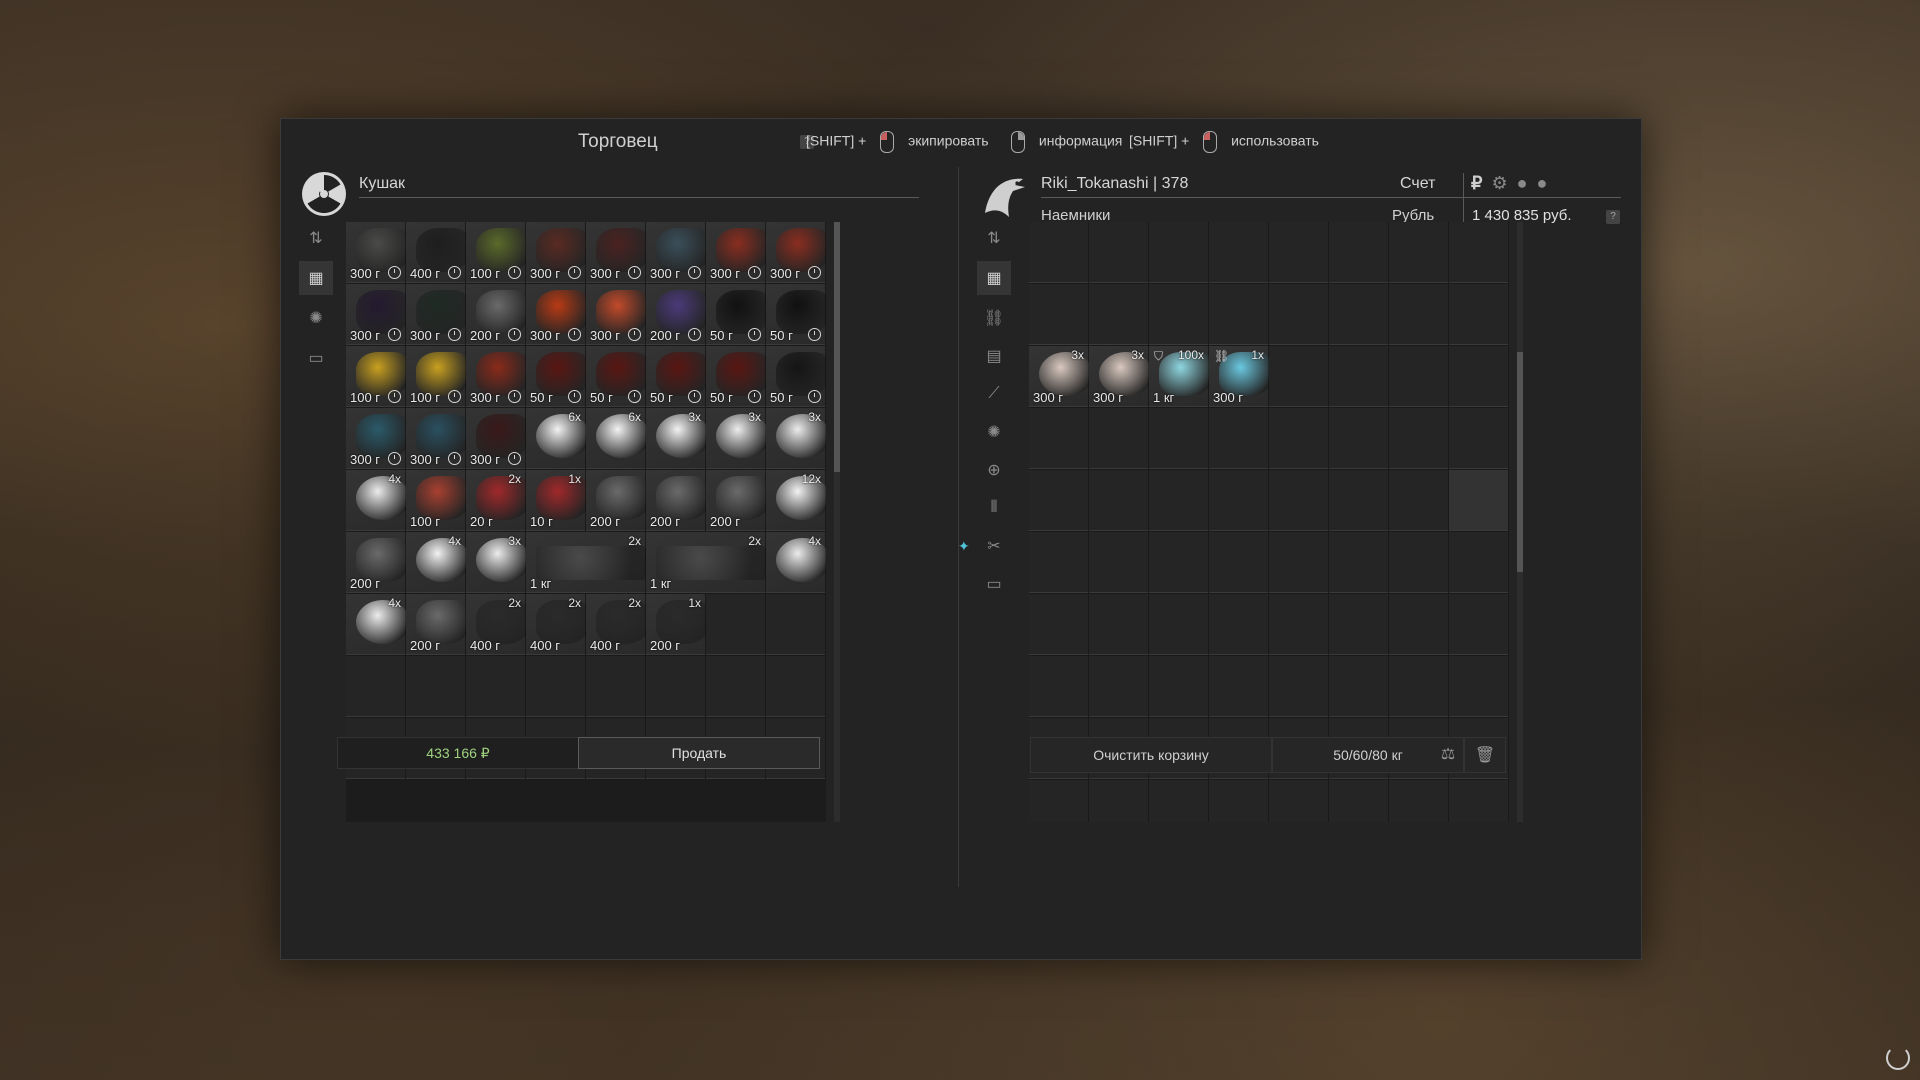  What do you see at coordinates (1151, 755) in the screenshot?
I see `clear-cart-button: Очистить корзину` at bounding box center [1151, 755].